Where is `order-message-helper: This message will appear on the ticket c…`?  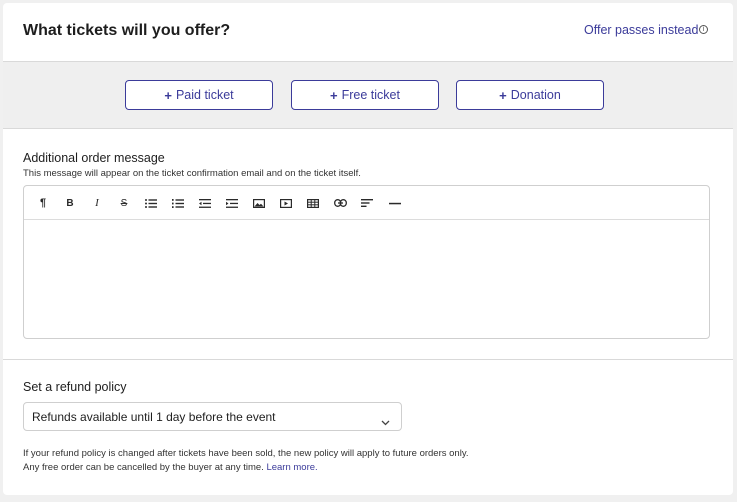
order-message-helper: This message will appear on the ticket c… is located at coordinates (192, 173).